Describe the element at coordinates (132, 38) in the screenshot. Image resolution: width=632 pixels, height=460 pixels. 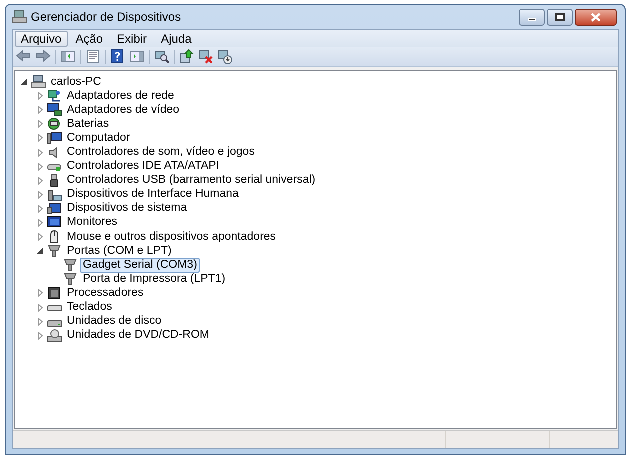
I see `menu-item: Exibir` at that location.